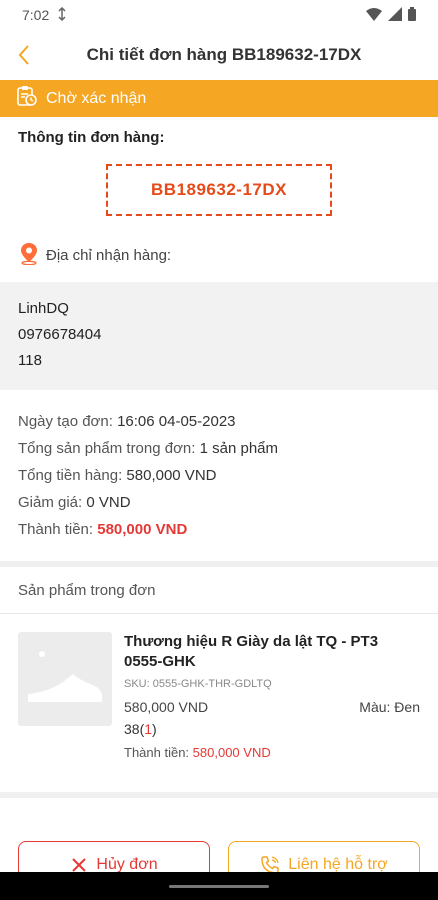 Image resolution: width=438 pixels, height=900 pixels. Describe the element at coordinates (91, 137) in the screenshot. I see `order-info-label: Thông tin đơn hàng:` at that location.